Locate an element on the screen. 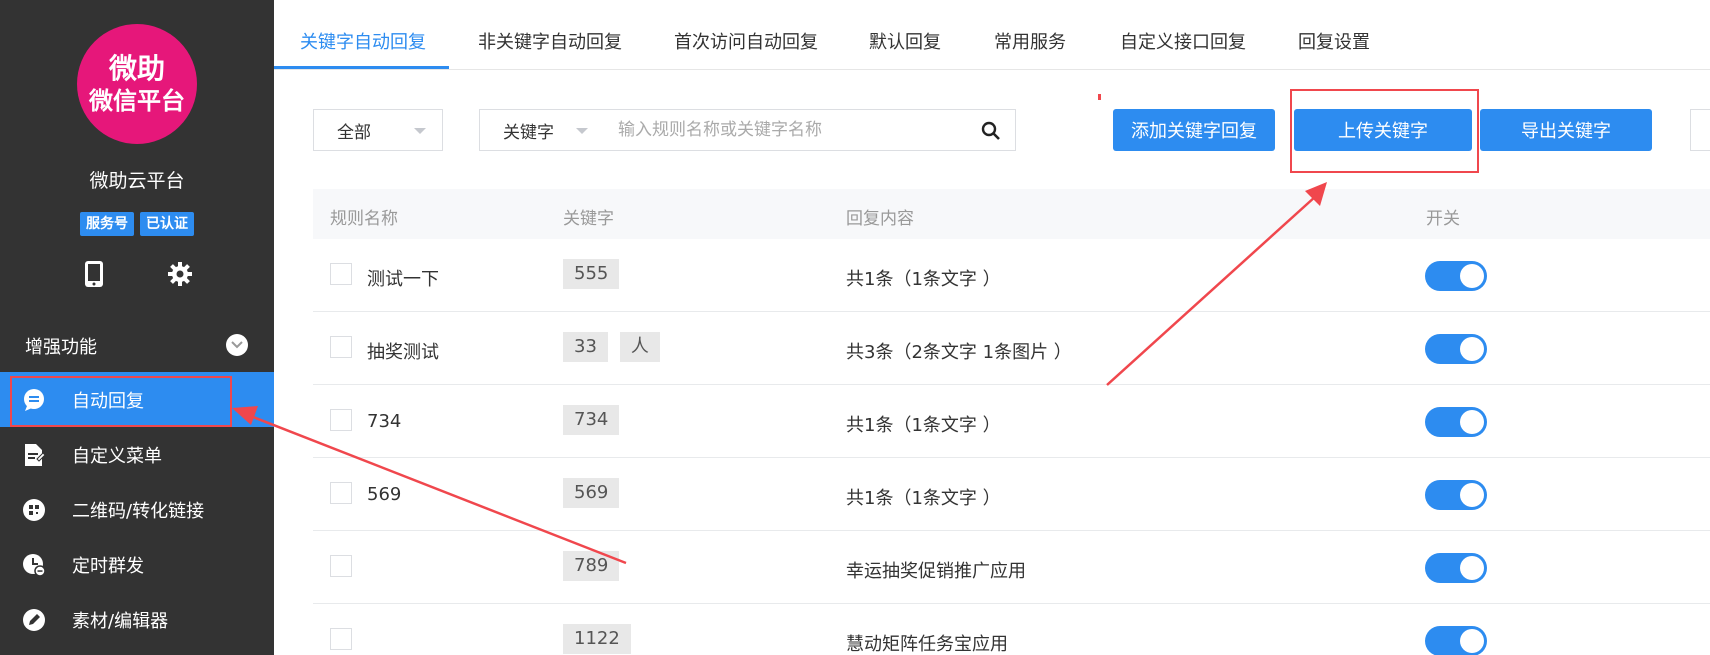 The width and height of the screenshot is (1710, 655). table-row: 抽奖测试 33 人 共3条（2条文字 1条图片 ） is located at coordinates (1011, 348).